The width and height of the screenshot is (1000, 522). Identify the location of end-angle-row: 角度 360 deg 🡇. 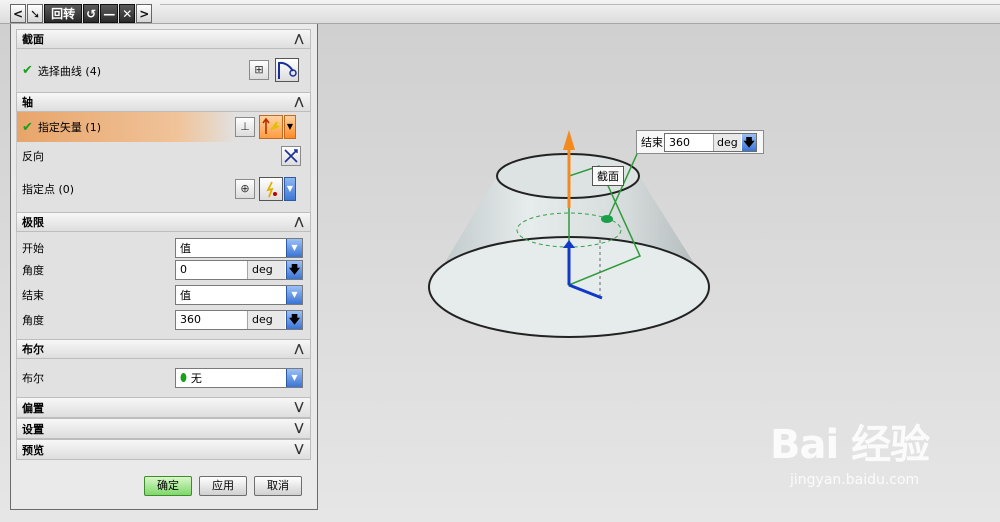
(163, 319).